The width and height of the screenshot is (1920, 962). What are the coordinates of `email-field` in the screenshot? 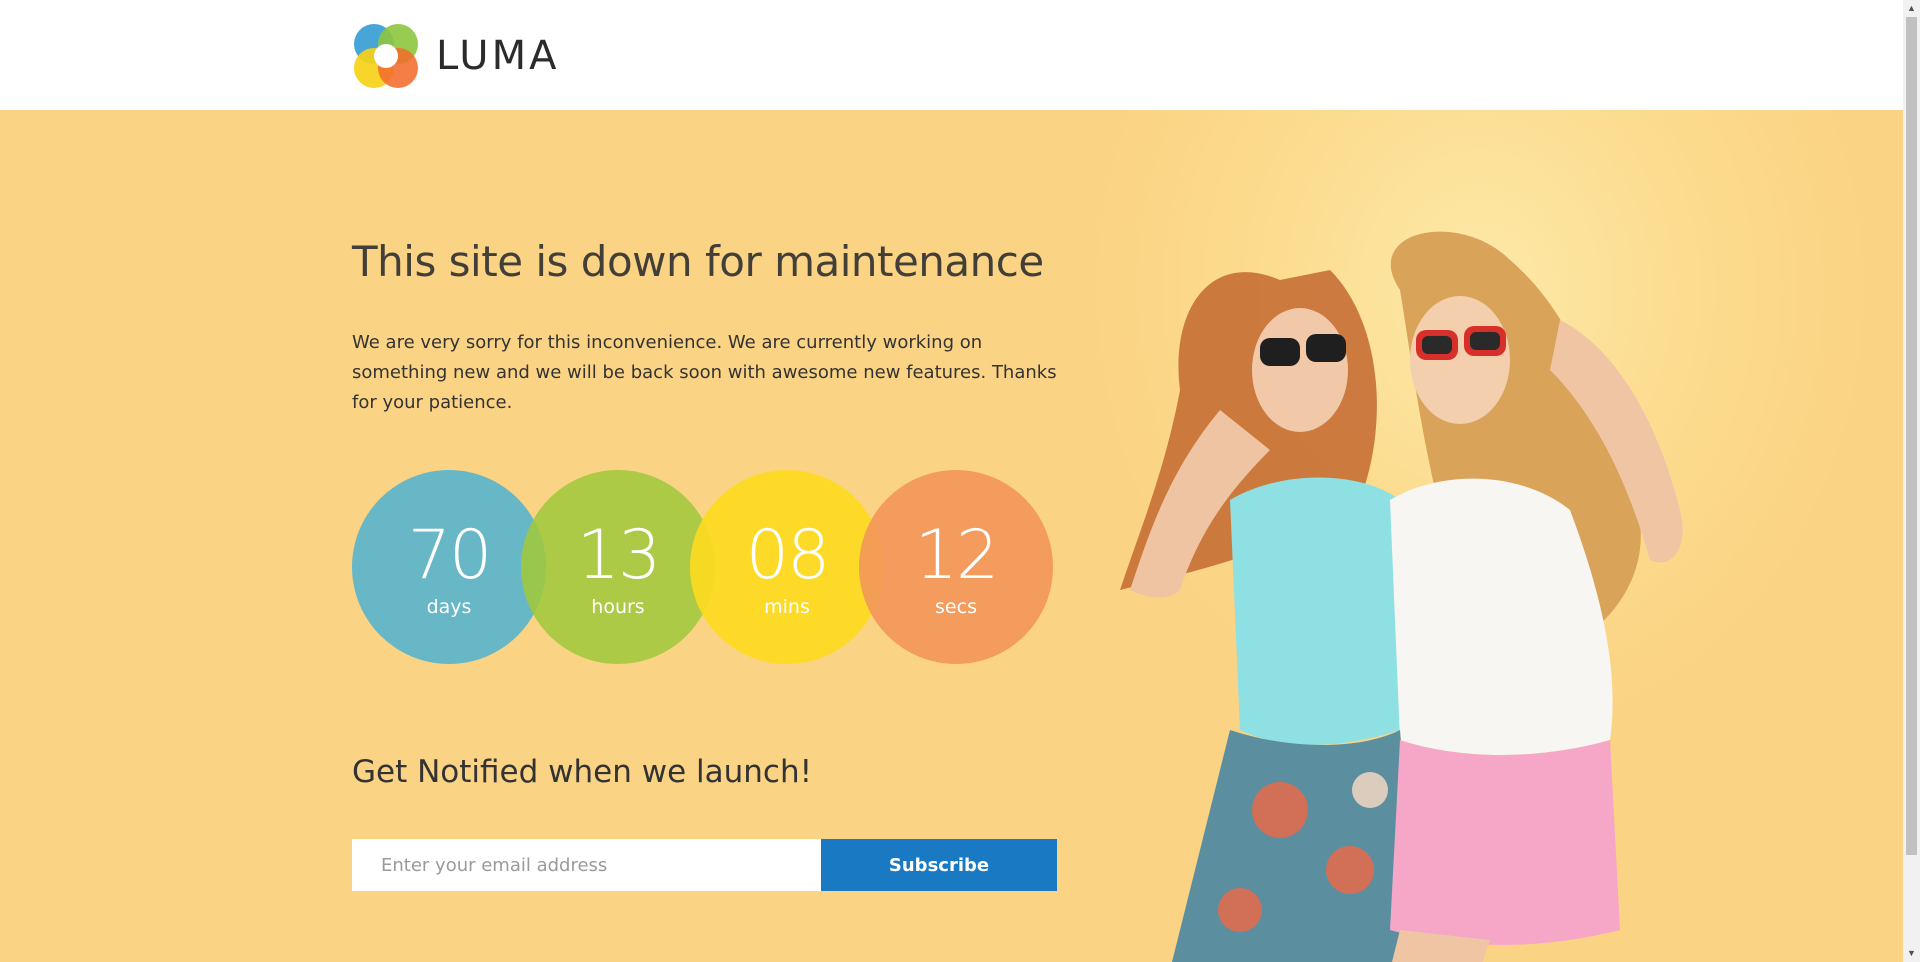 It's located at (586, 865).